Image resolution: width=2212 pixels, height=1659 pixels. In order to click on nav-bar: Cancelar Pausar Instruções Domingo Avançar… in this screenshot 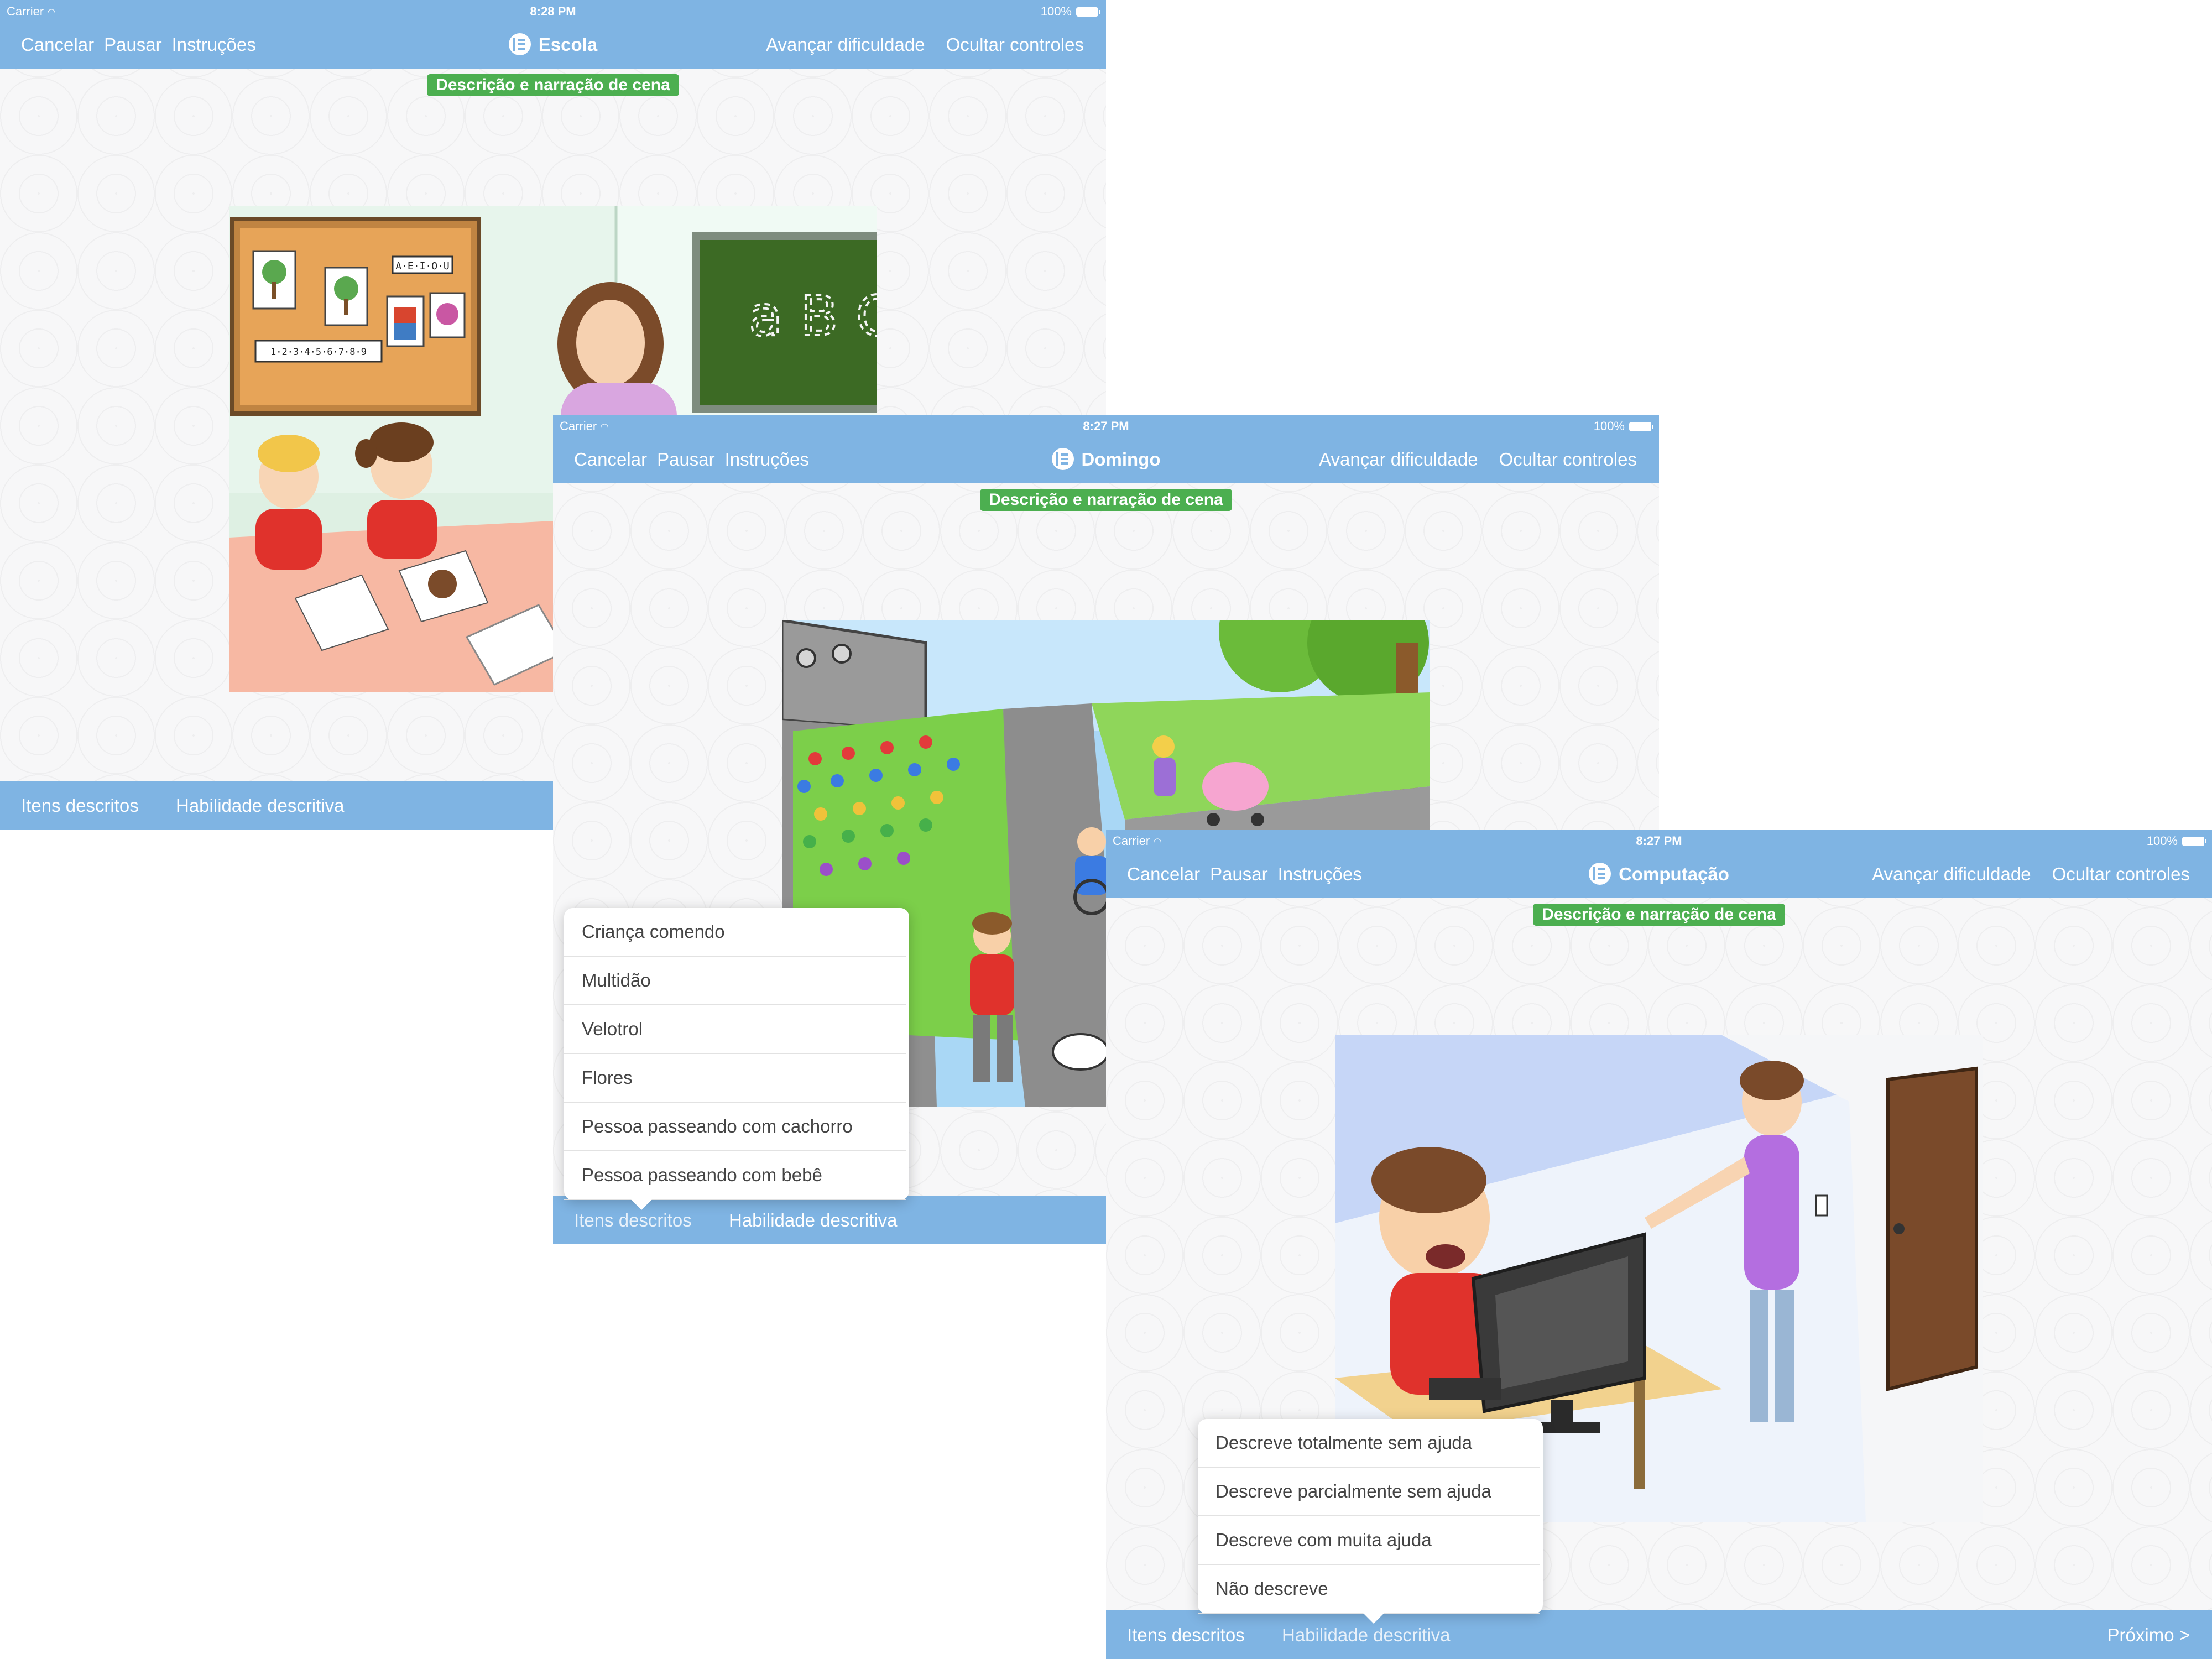, I will do `click(1106, 460)`.